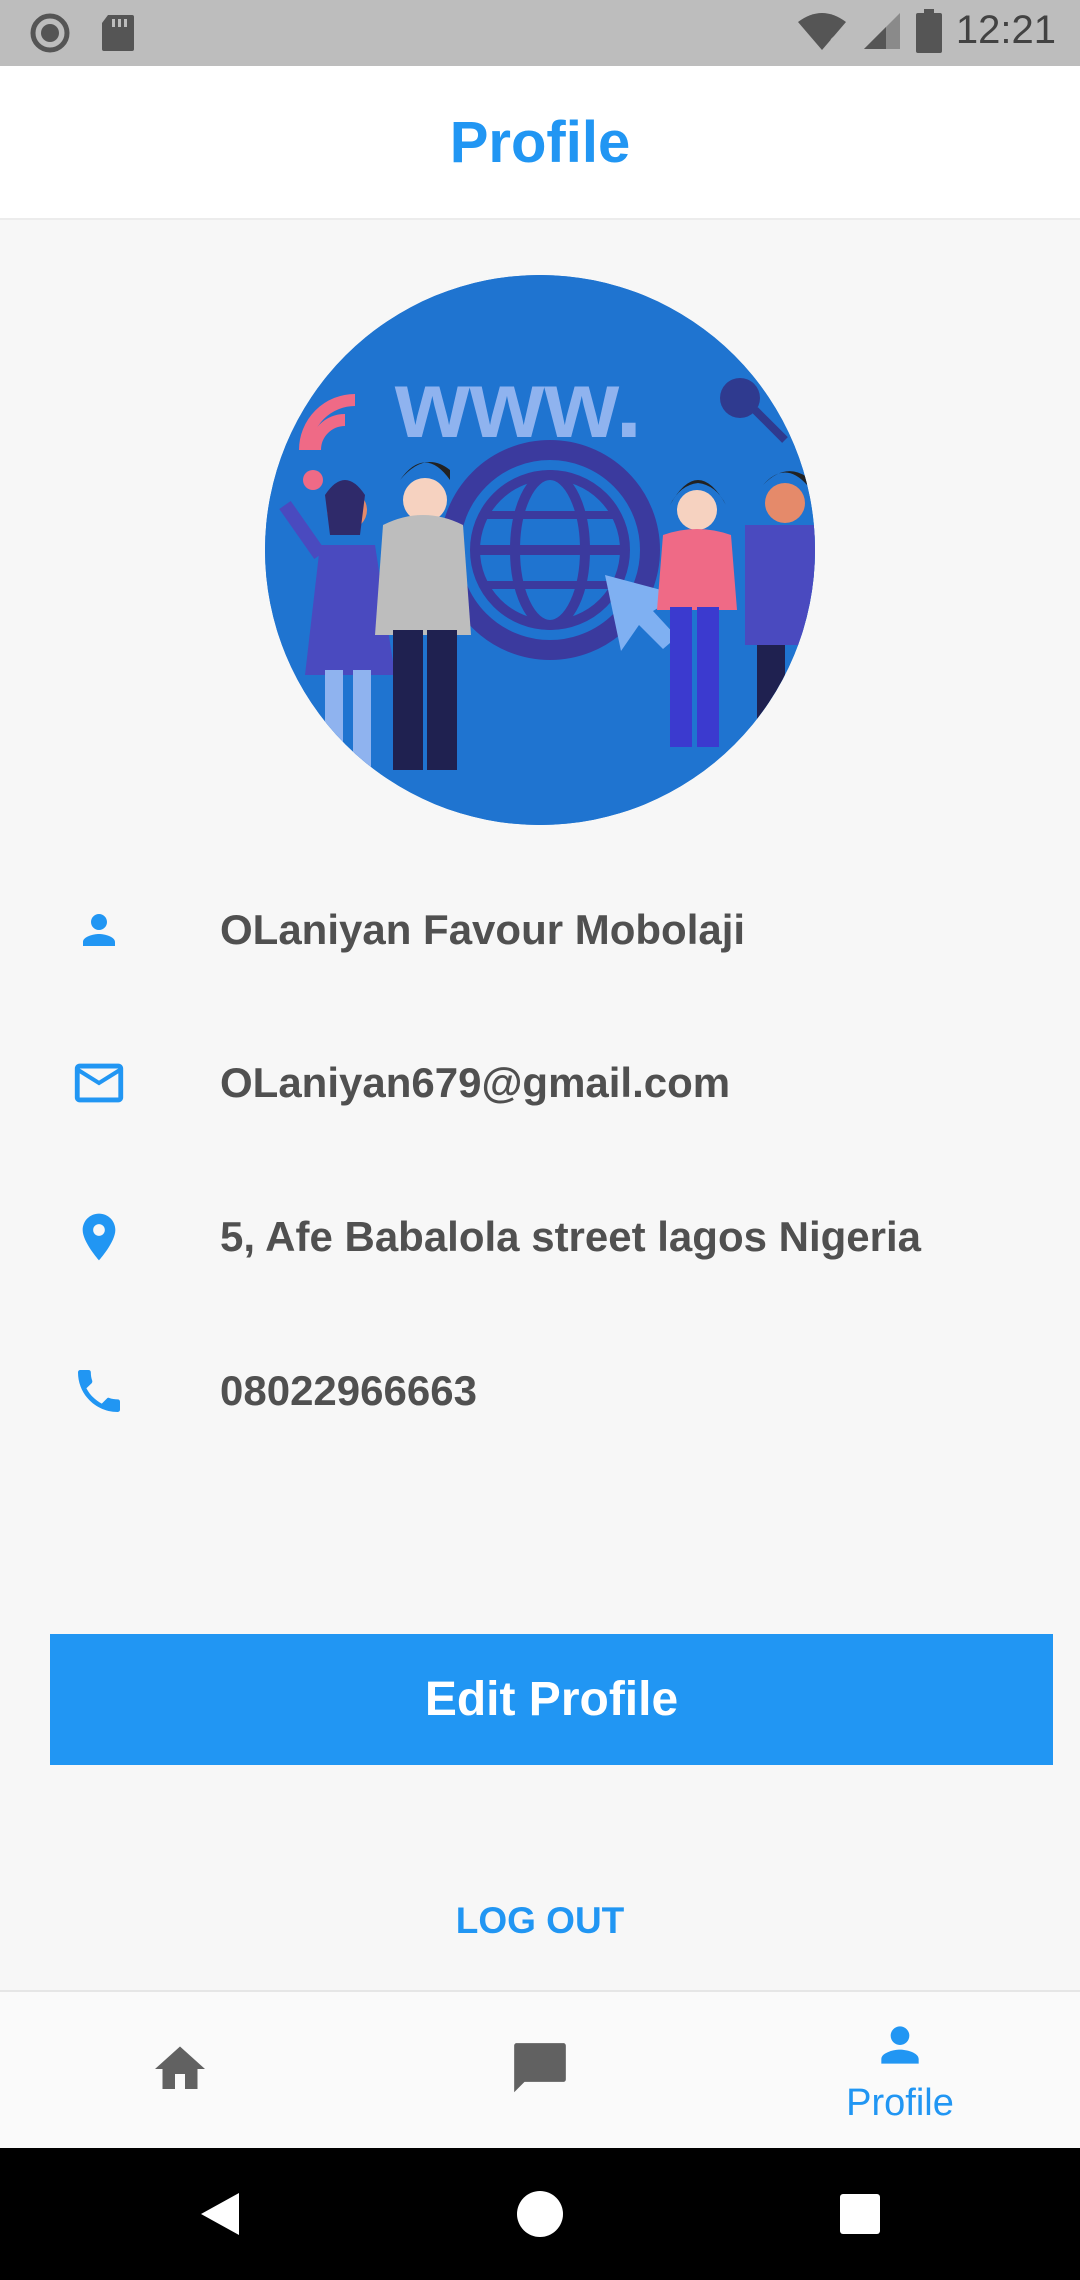 This screenshot has width=1080, height=2280. Describe the element at coordinates (900, 2103) in the screenshot. I see `nav-profile-label: Profile` at that location.